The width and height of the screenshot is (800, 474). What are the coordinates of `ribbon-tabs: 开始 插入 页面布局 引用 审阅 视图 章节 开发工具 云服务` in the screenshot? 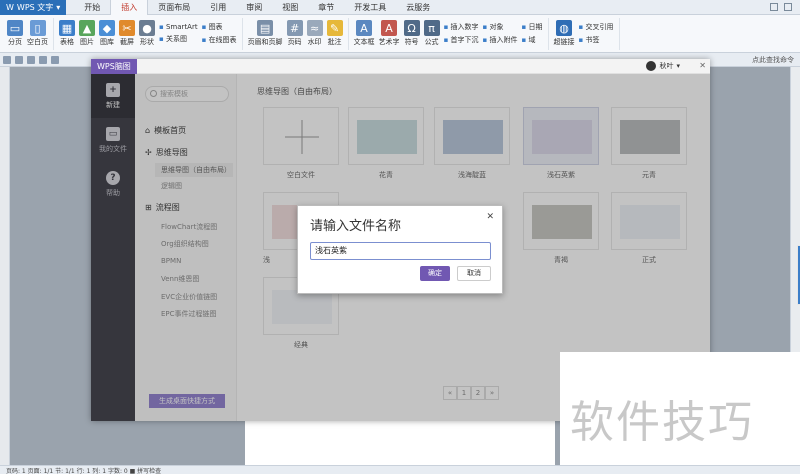 It's located at (257, 7).